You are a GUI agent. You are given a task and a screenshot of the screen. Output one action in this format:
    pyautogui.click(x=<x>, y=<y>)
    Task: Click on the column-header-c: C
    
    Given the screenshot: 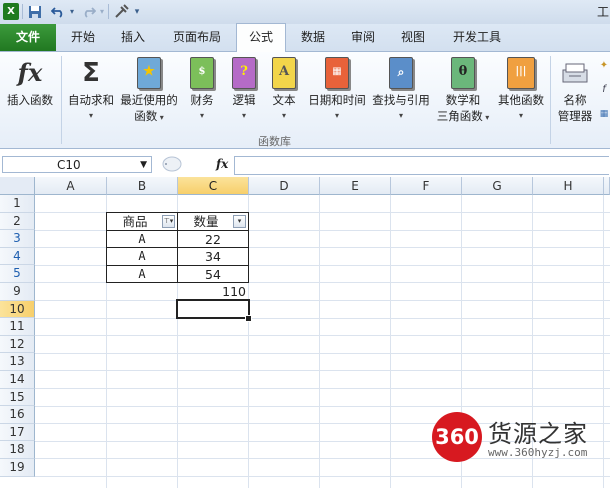 What is the action you would take?
    pyautogui.click(x=213, y=186)
    